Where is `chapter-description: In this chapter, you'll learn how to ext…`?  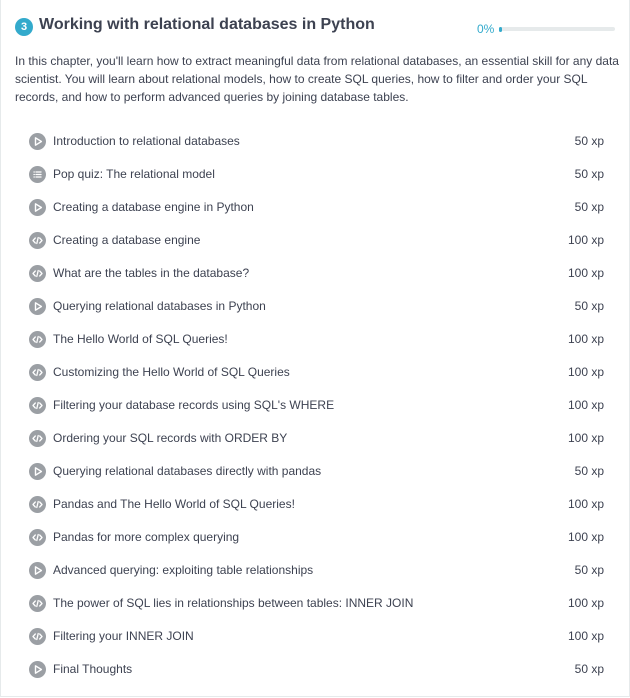
chapter-description: In this chapter, you'll learn how to ext… is located at coordinates (317, 79).